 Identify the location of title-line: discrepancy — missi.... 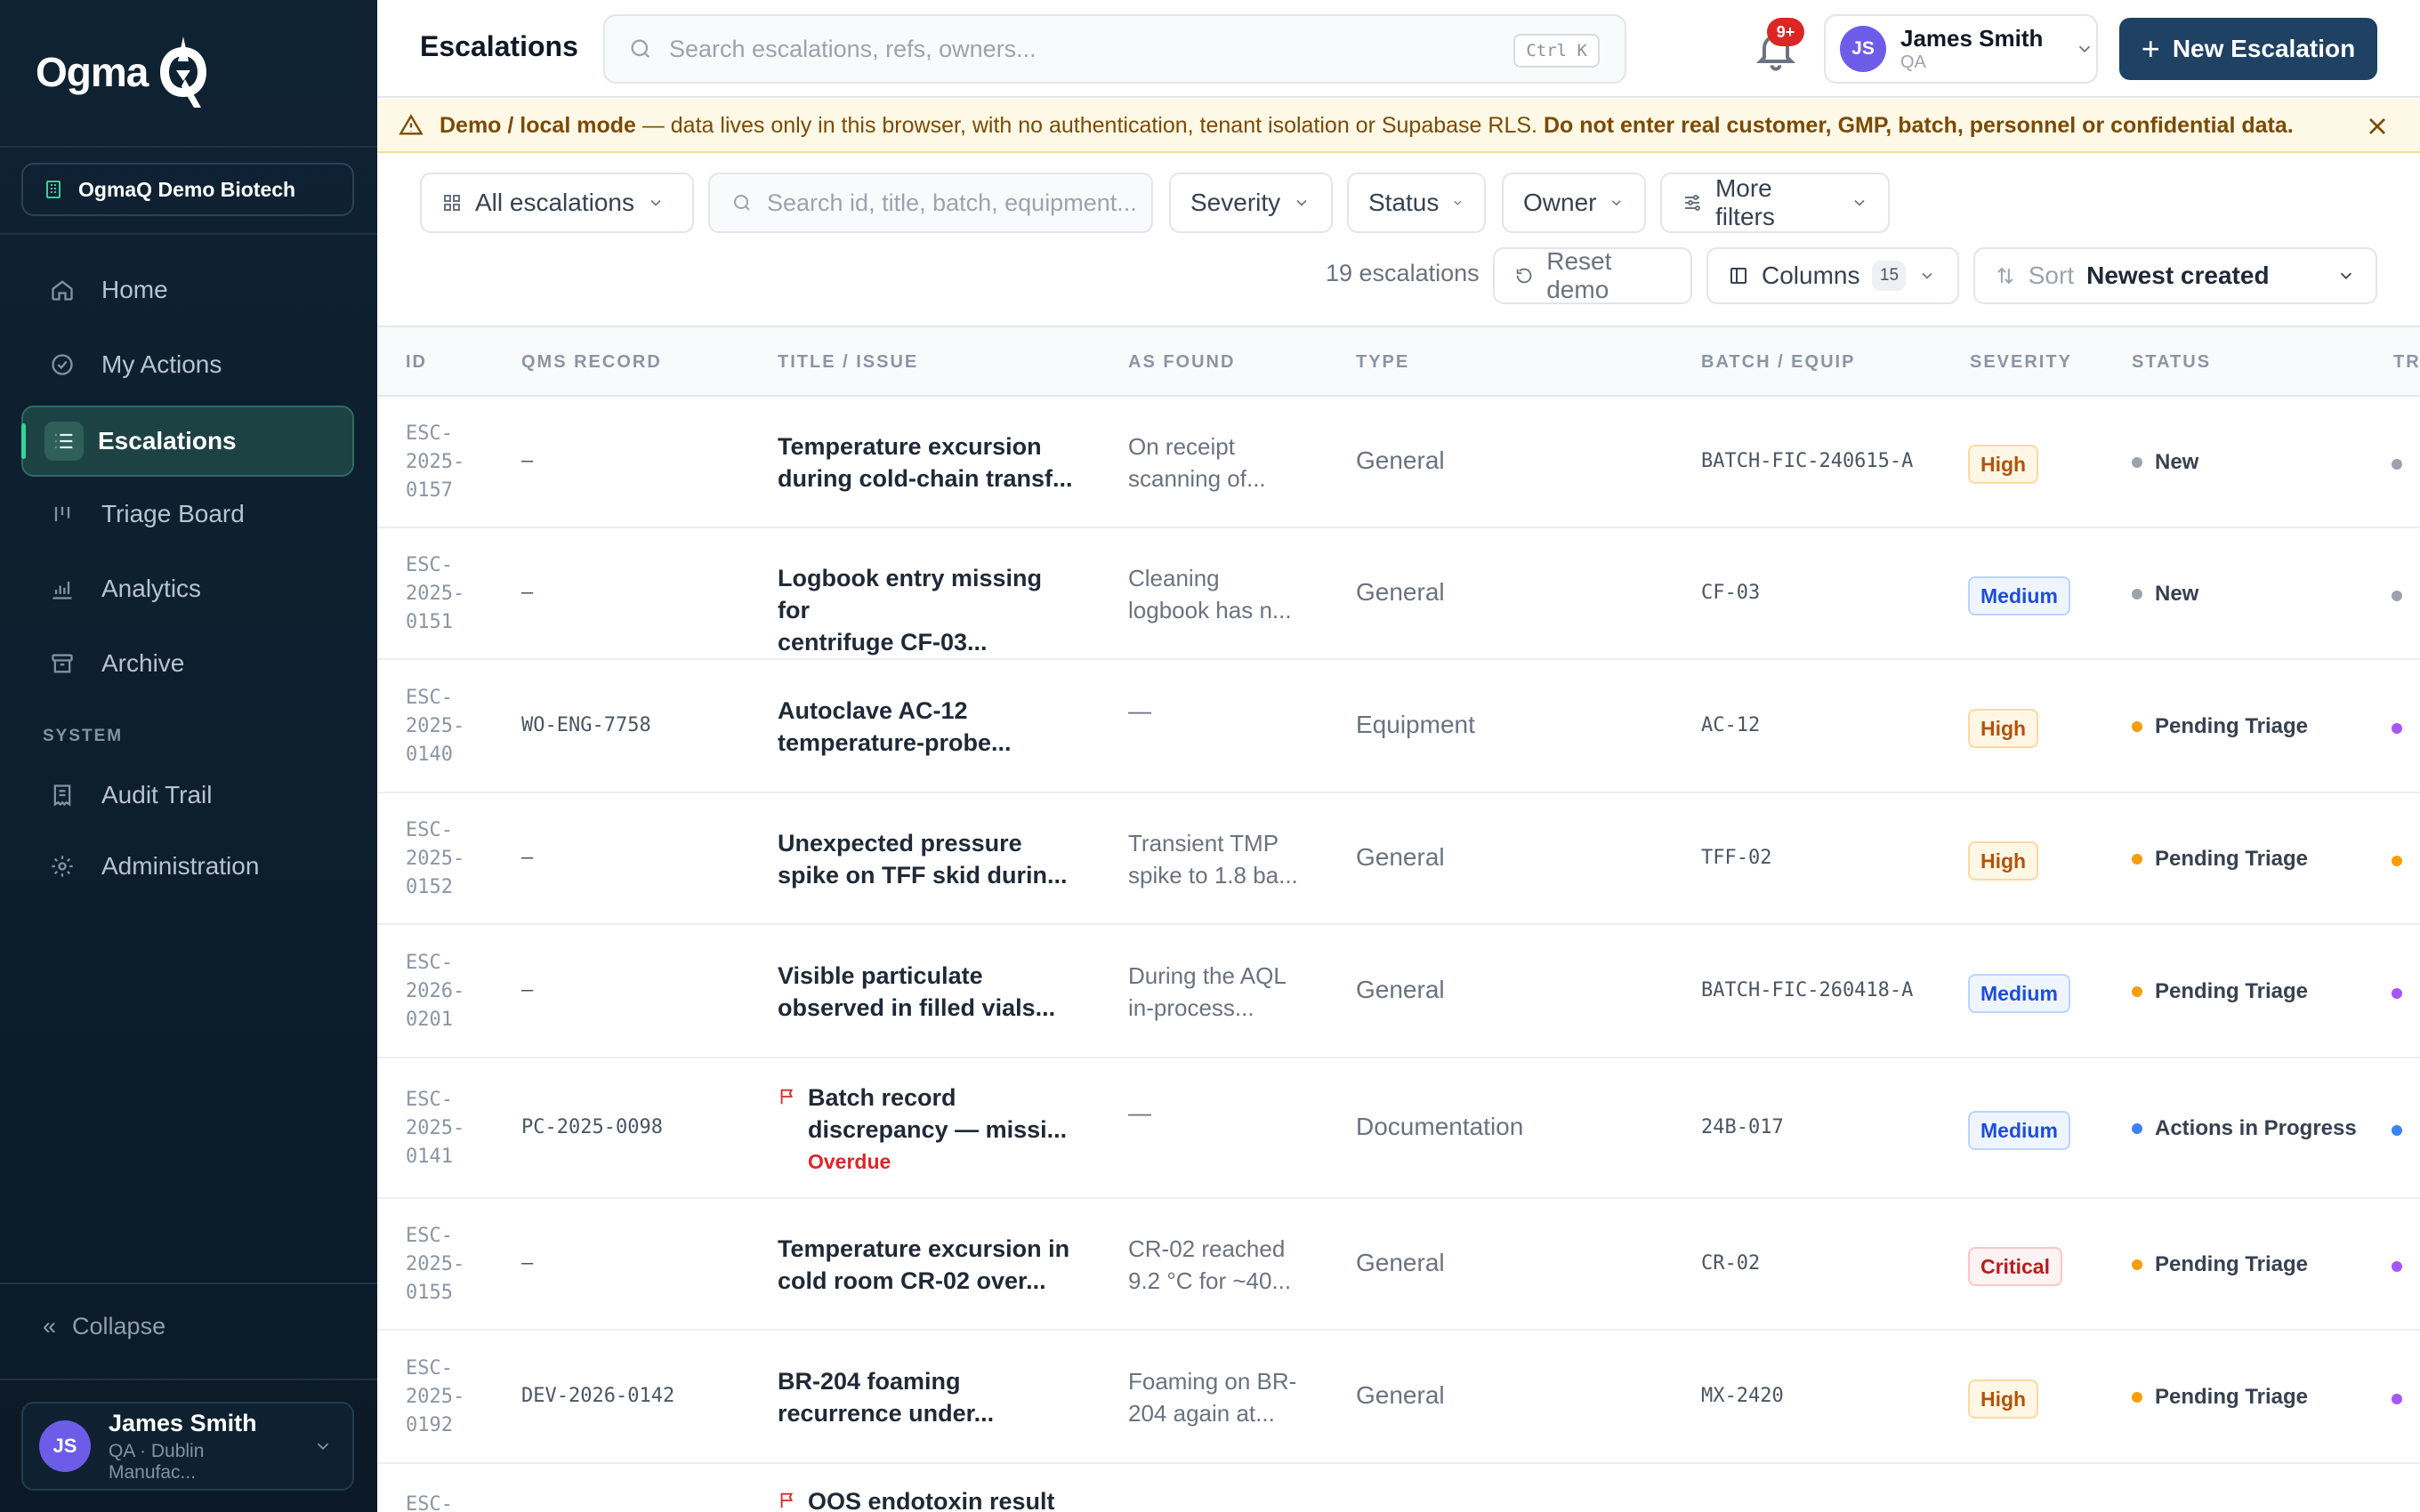
(938, 1130).